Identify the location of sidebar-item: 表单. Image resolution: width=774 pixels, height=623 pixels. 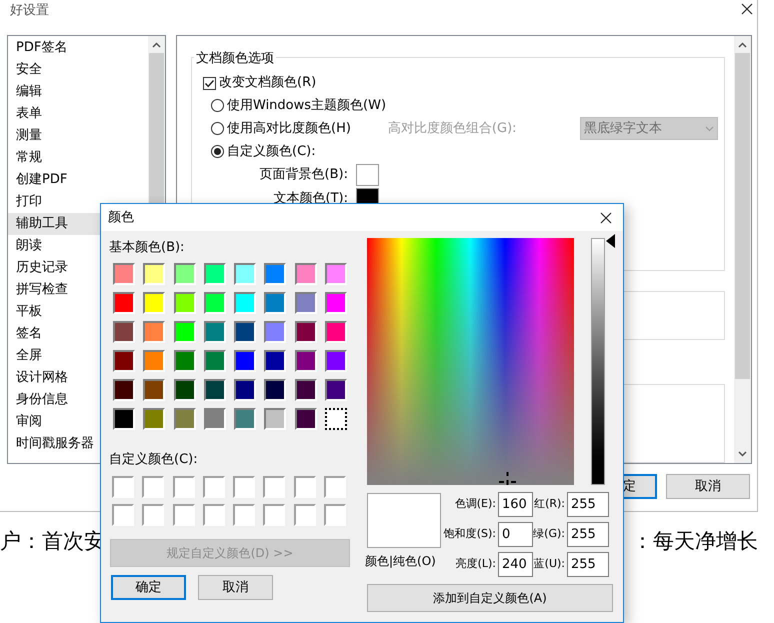
(78, 114).